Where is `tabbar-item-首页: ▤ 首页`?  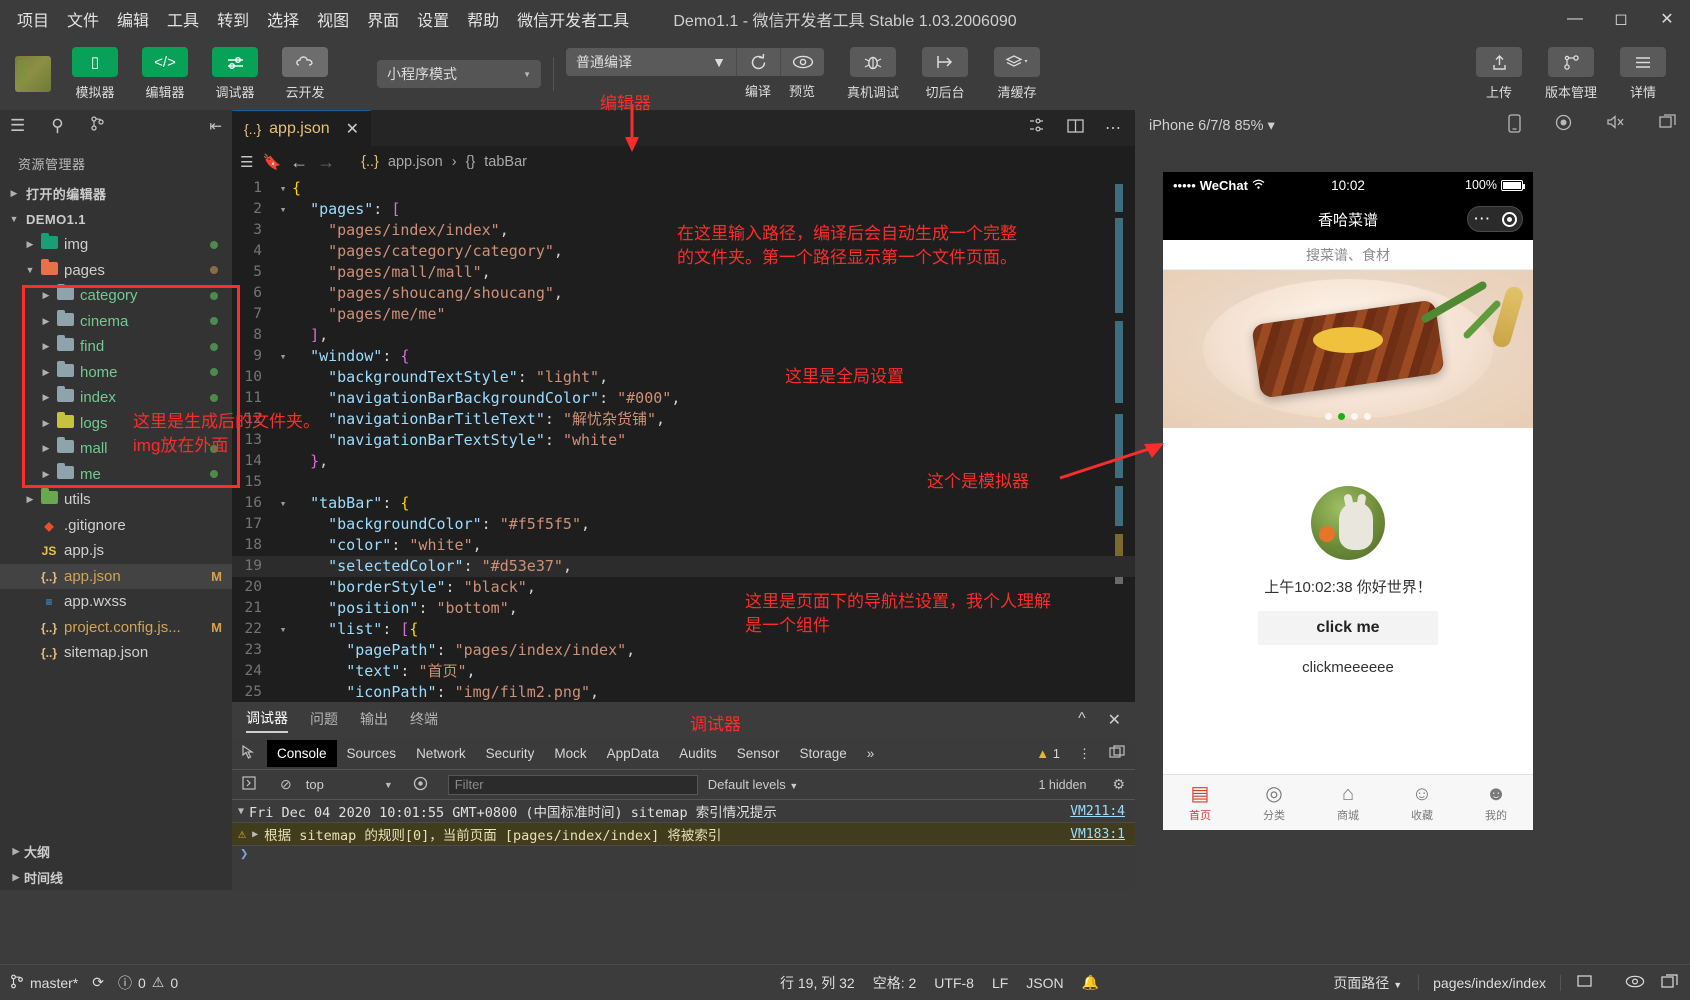
tabbar-item-首页: ▤ 首页 is located at coordinates (1200, 803).